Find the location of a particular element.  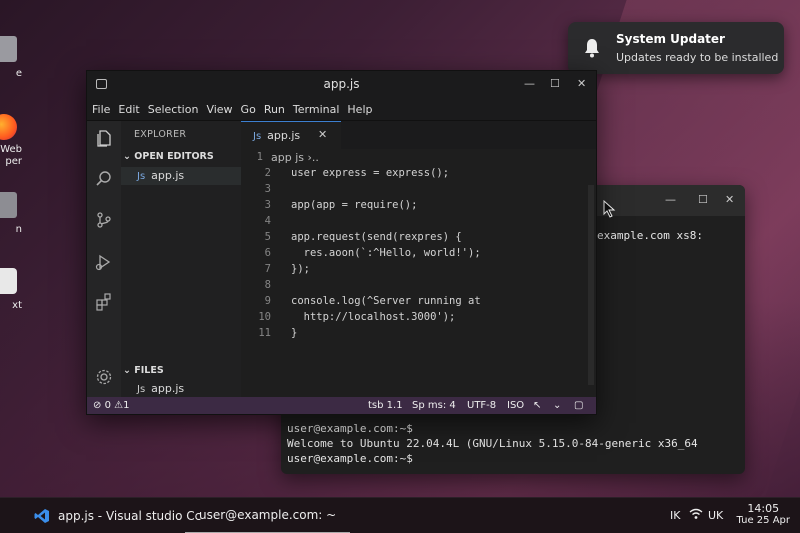

code-line: 5 app.request(send(rexpres) { is located at coordinates (418, 239).